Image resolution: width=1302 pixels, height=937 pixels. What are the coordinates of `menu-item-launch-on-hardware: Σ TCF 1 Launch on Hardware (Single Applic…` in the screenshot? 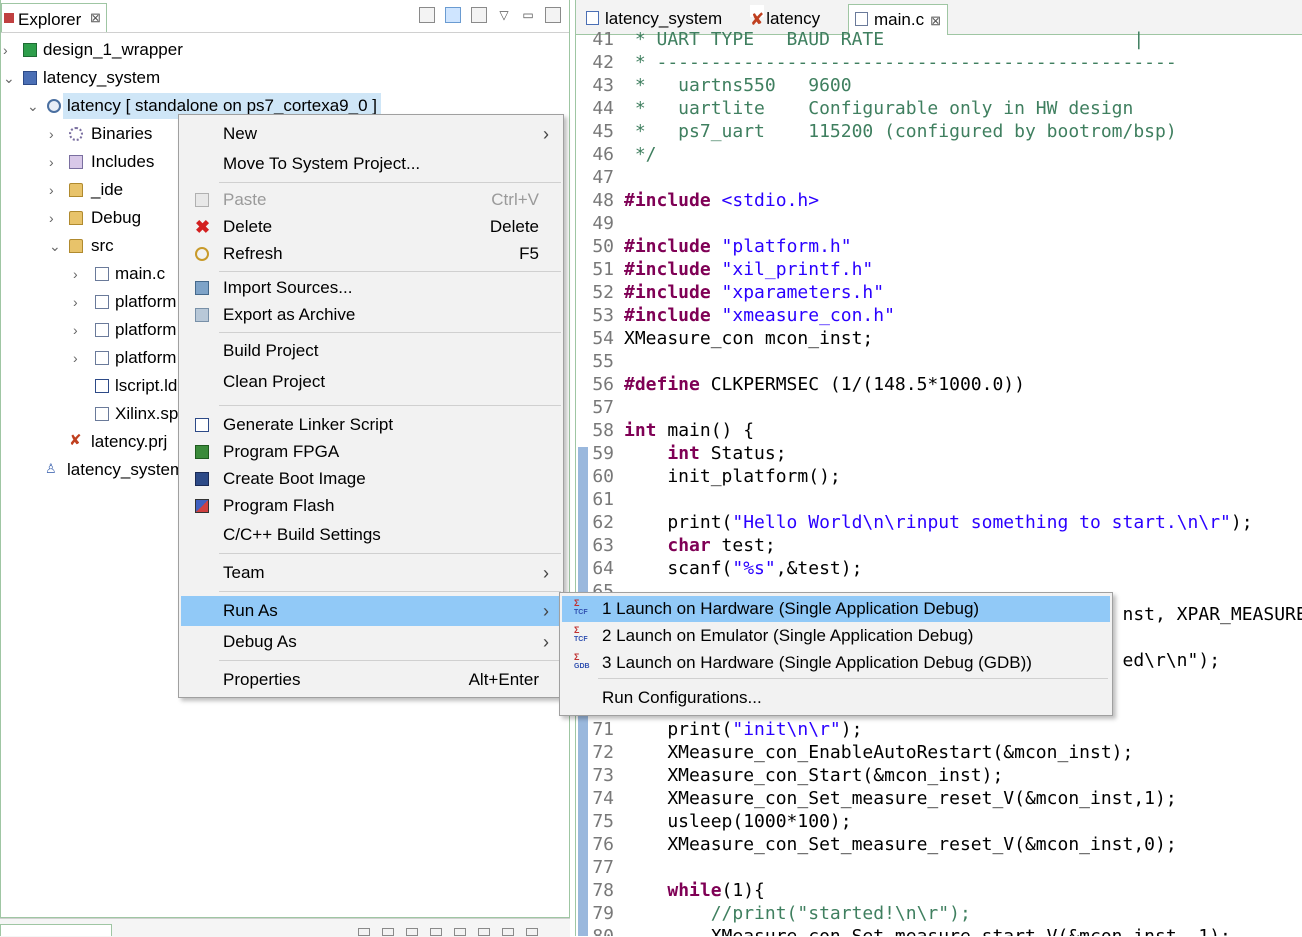 It's located at (836, 609).